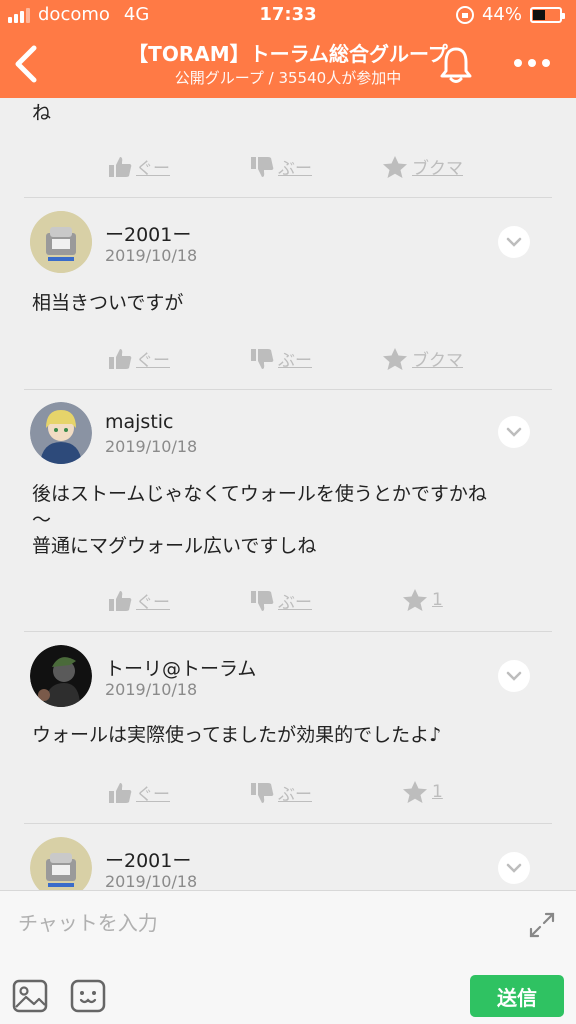 The image size is (576, 1024). I want to click on rotation-lock-icon, so click(464, 14).